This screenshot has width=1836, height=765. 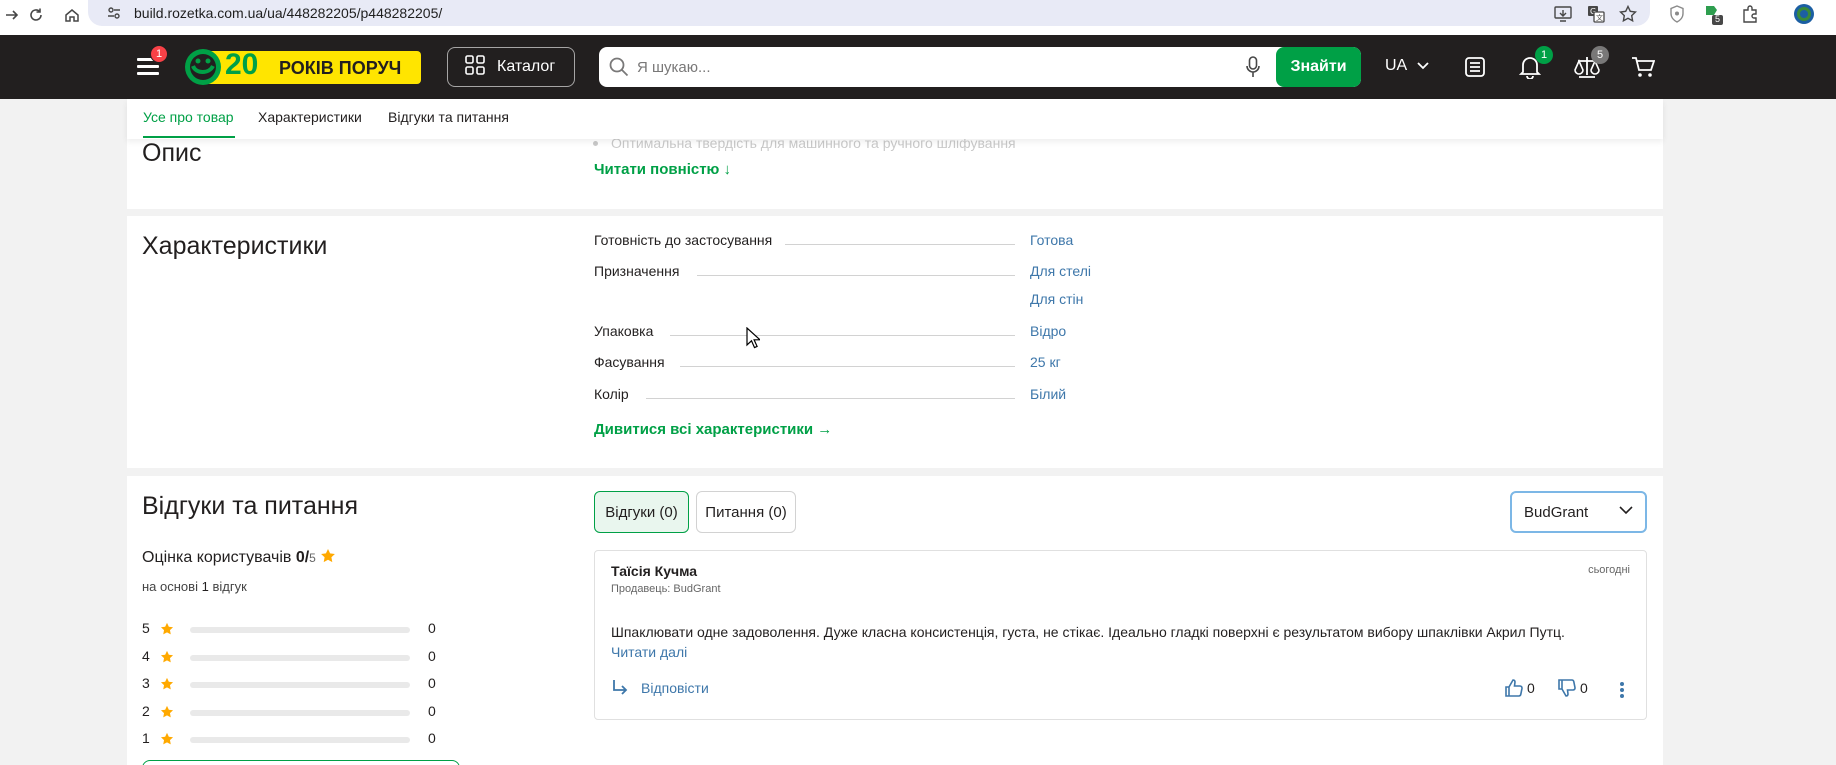 I want to click on profile-avatar-icon, so click(x=1804, y=14).